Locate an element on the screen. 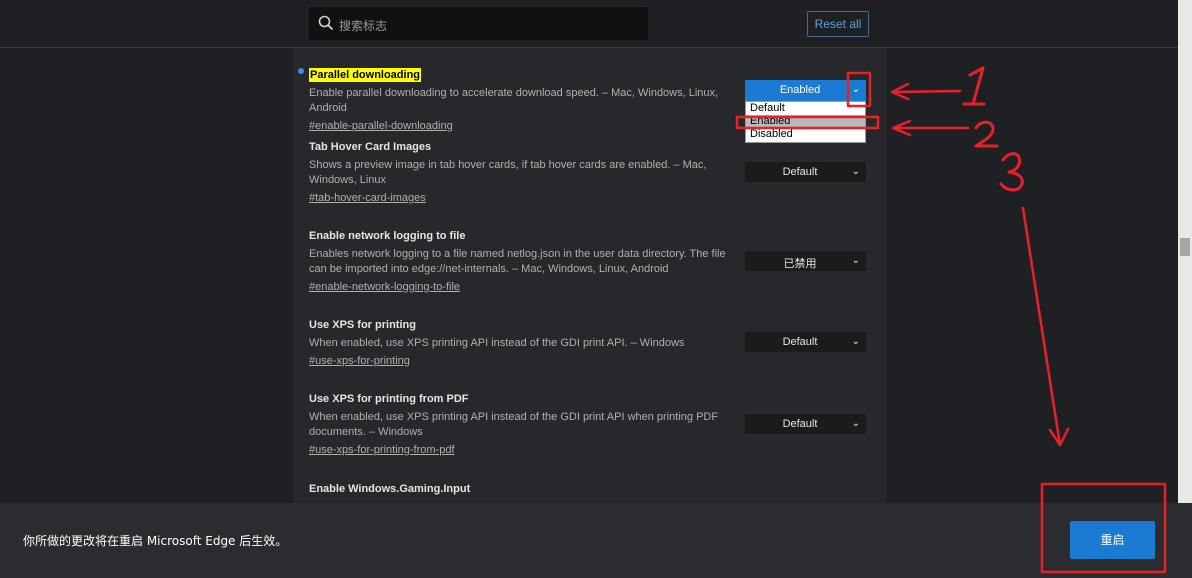  flag-anchor-link: #use-xps-for-printing is located at coordinates (524, 361).